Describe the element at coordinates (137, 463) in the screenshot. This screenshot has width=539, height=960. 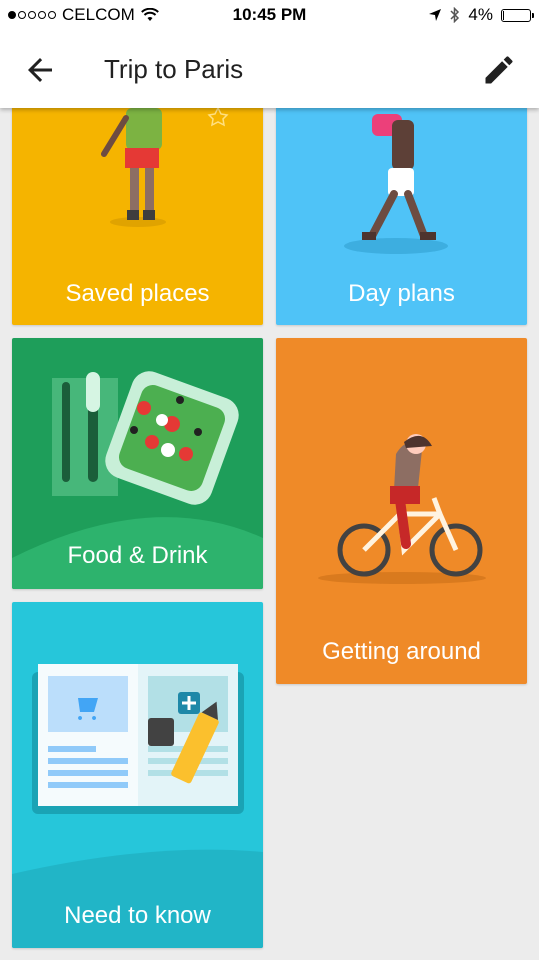
I see `tile-food-drink: Food & Drink` at that location.